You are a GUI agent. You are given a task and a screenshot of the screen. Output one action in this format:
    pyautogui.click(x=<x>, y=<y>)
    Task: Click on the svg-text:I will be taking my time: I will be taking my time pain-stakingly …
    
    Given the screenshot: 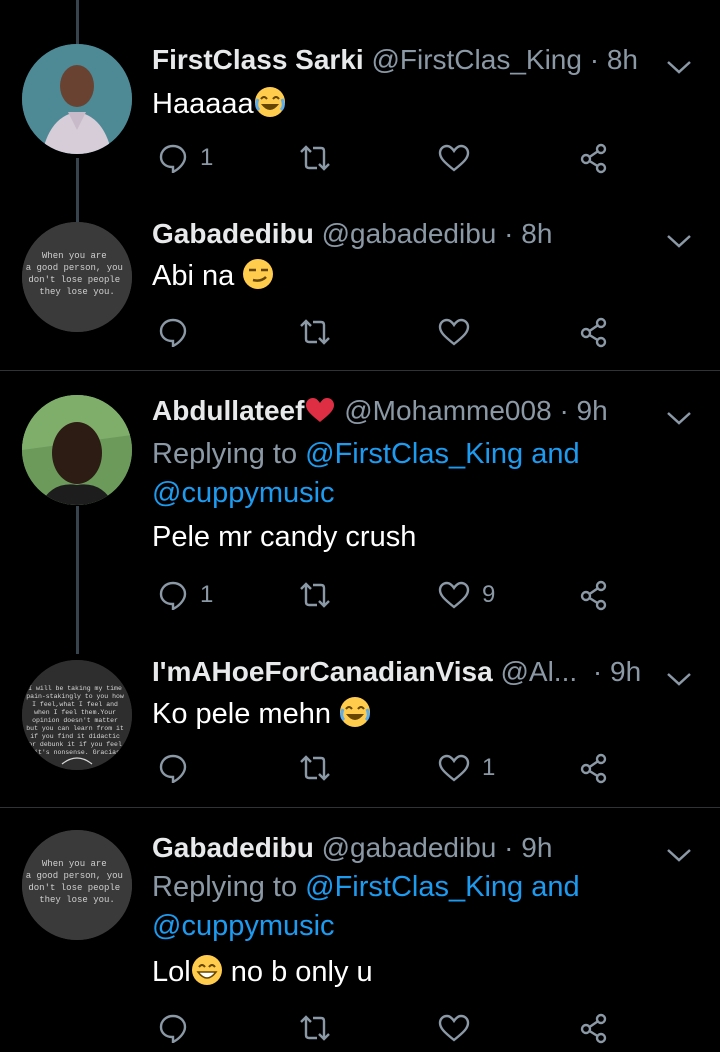 What is the action you would take?
    pyautogui.click(x=76, y=720)
    